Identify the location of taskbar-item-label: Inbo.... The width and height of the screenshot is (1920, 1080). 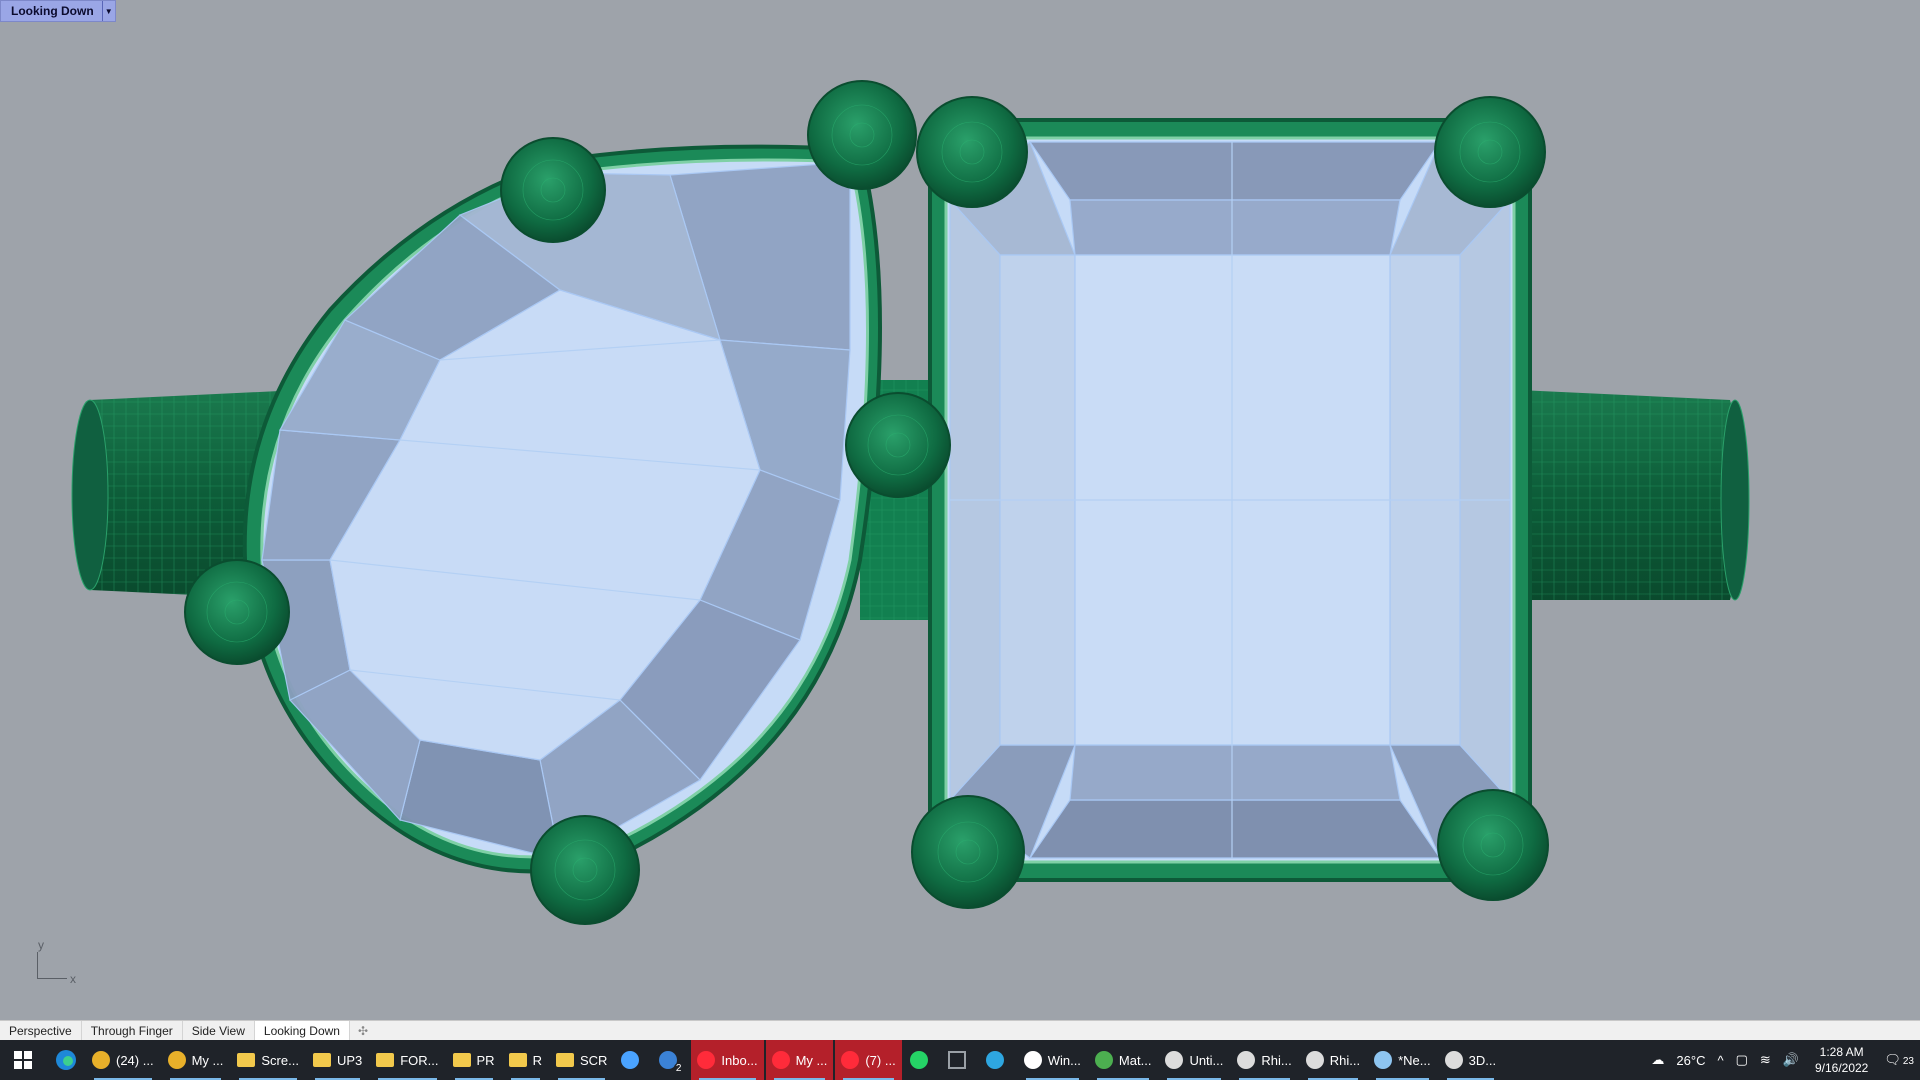
(739, 1060).